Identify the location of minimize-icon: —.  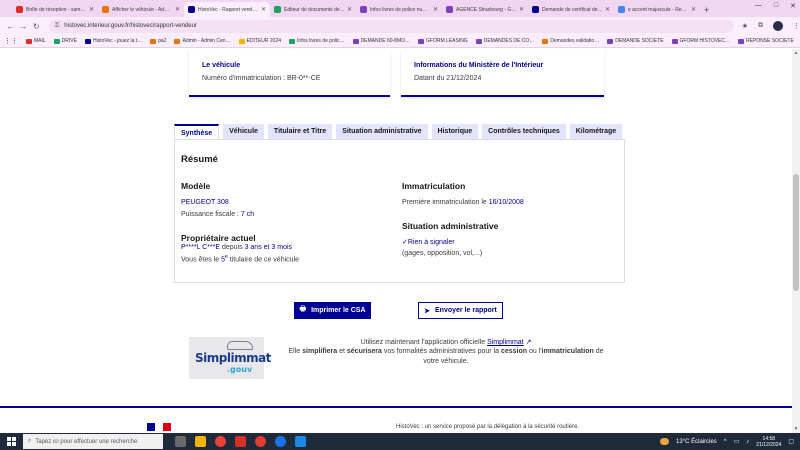
(758, 6).